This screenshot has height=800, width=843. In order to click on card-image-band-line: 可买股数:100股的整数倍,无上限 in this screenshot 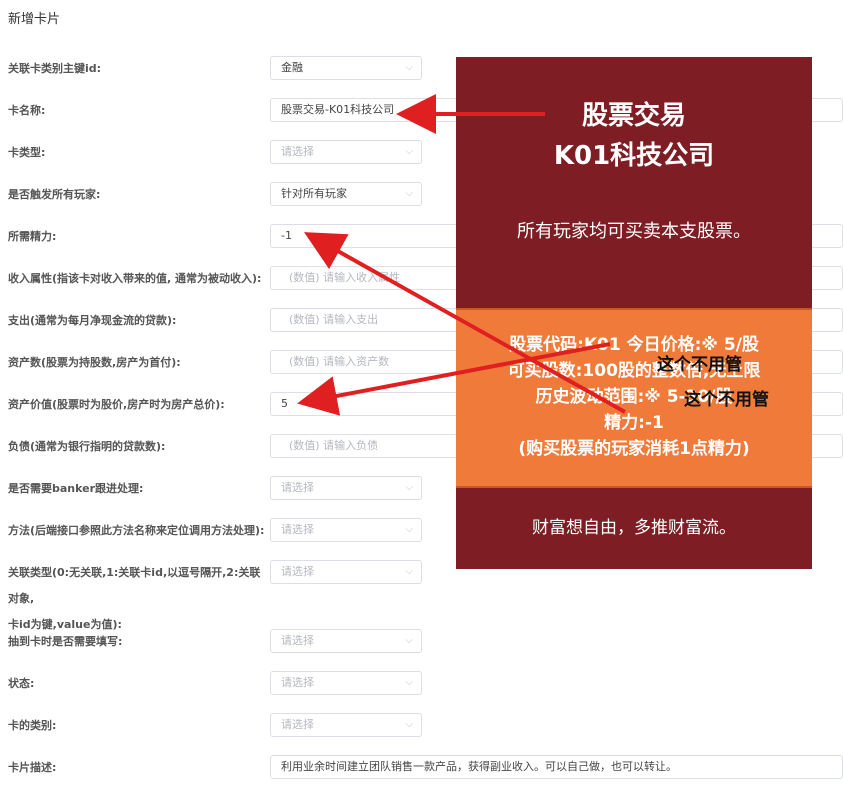, I will do `click(634, 371)`.